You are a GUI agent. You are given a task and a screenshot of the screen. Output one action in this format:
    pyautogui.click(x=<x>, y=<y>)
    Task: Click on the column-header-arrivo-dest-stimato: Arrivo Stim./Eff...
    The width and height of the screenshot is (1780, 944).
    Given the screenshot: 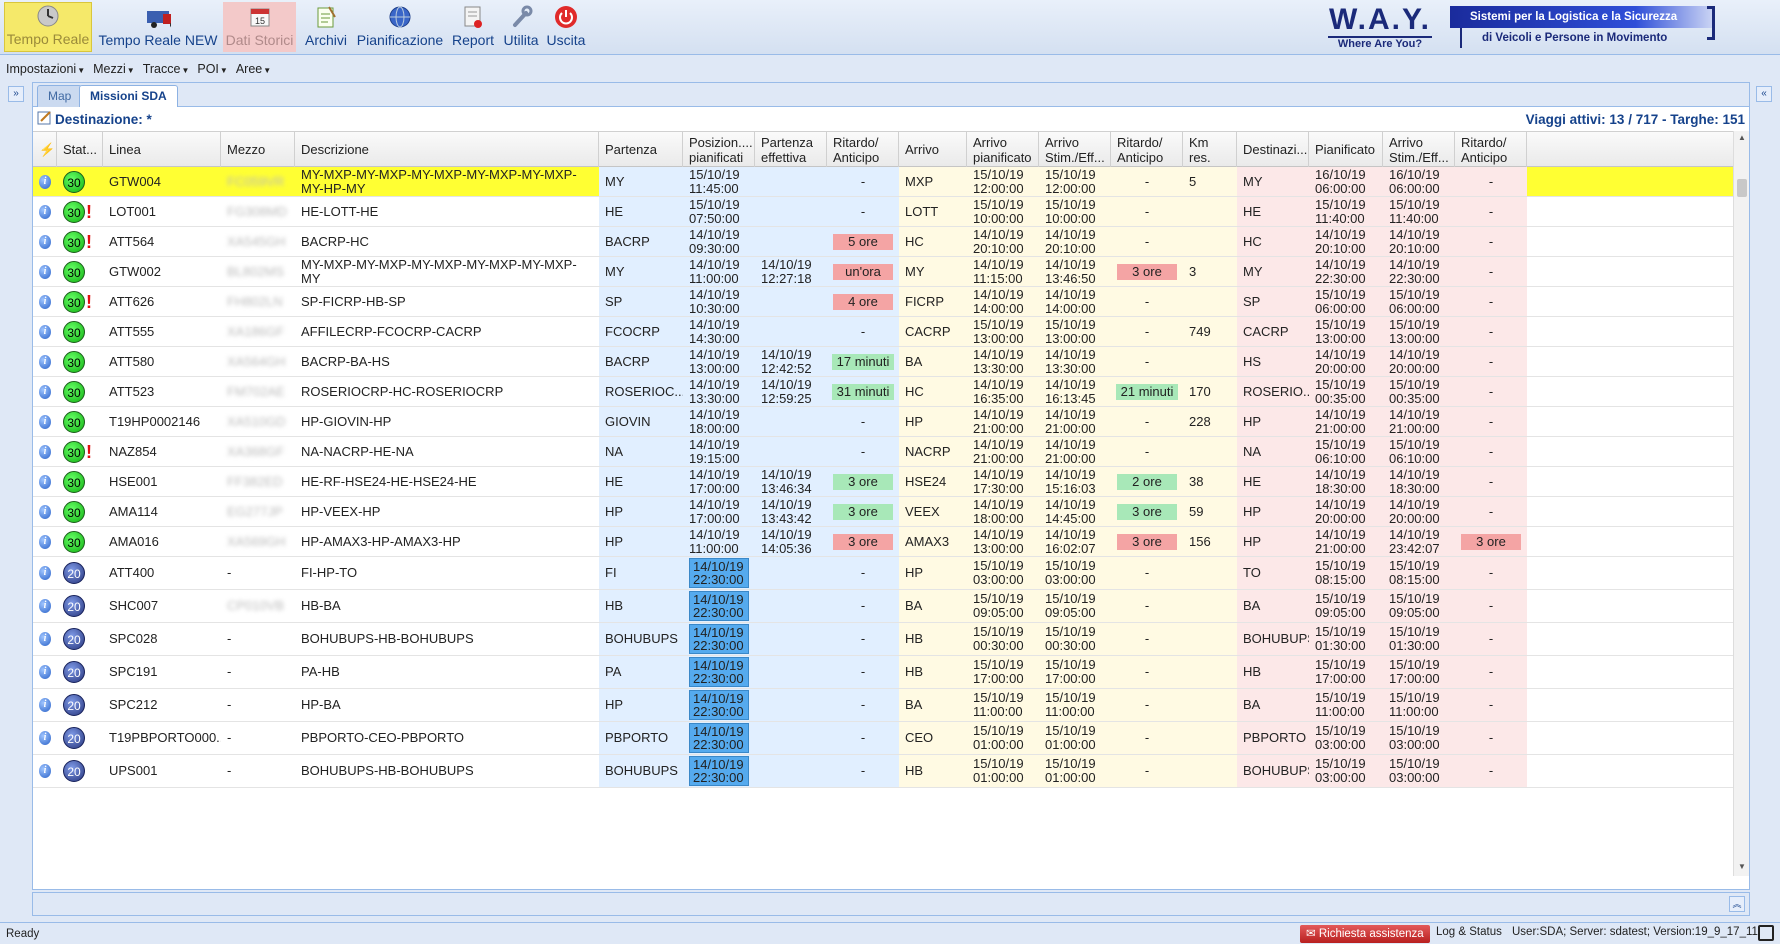 What is the action you would take?
    pyautogui.click(x=1419, y=149)
    